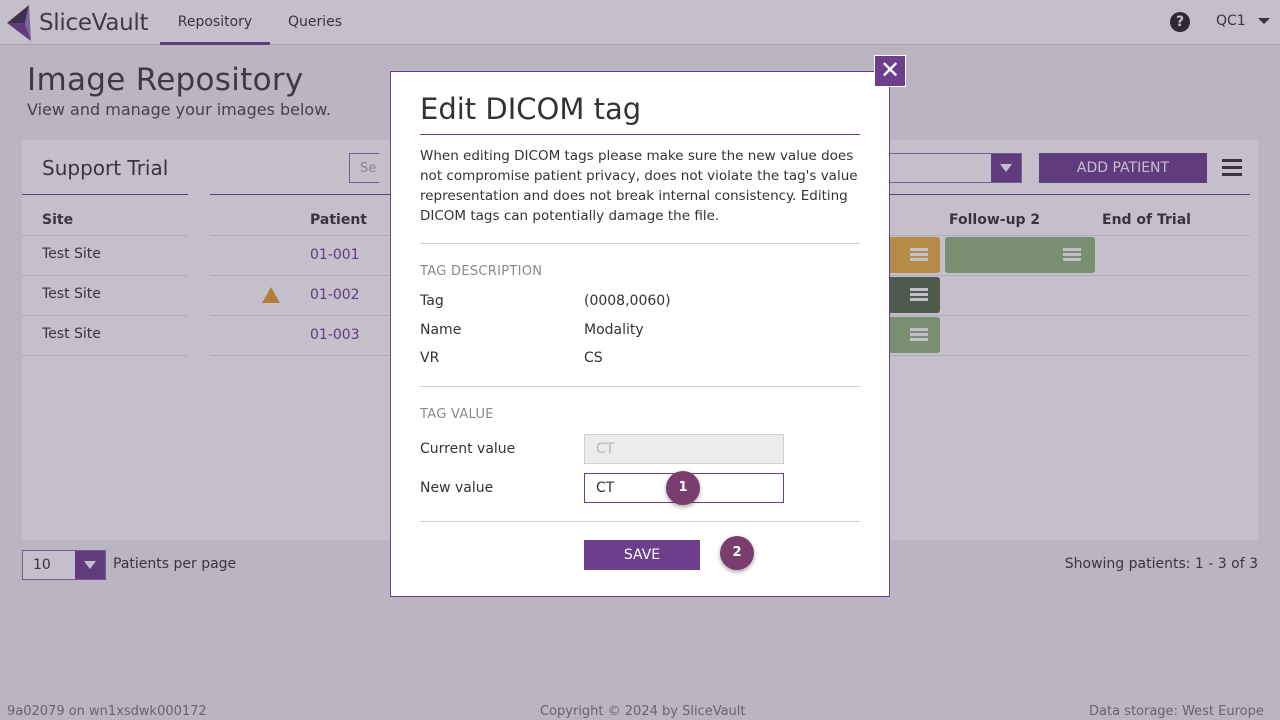  What do you see at coordinates (737, 553) in the screenshot?
I see `step-badge-2: 2` at bounding box center [737, 553].